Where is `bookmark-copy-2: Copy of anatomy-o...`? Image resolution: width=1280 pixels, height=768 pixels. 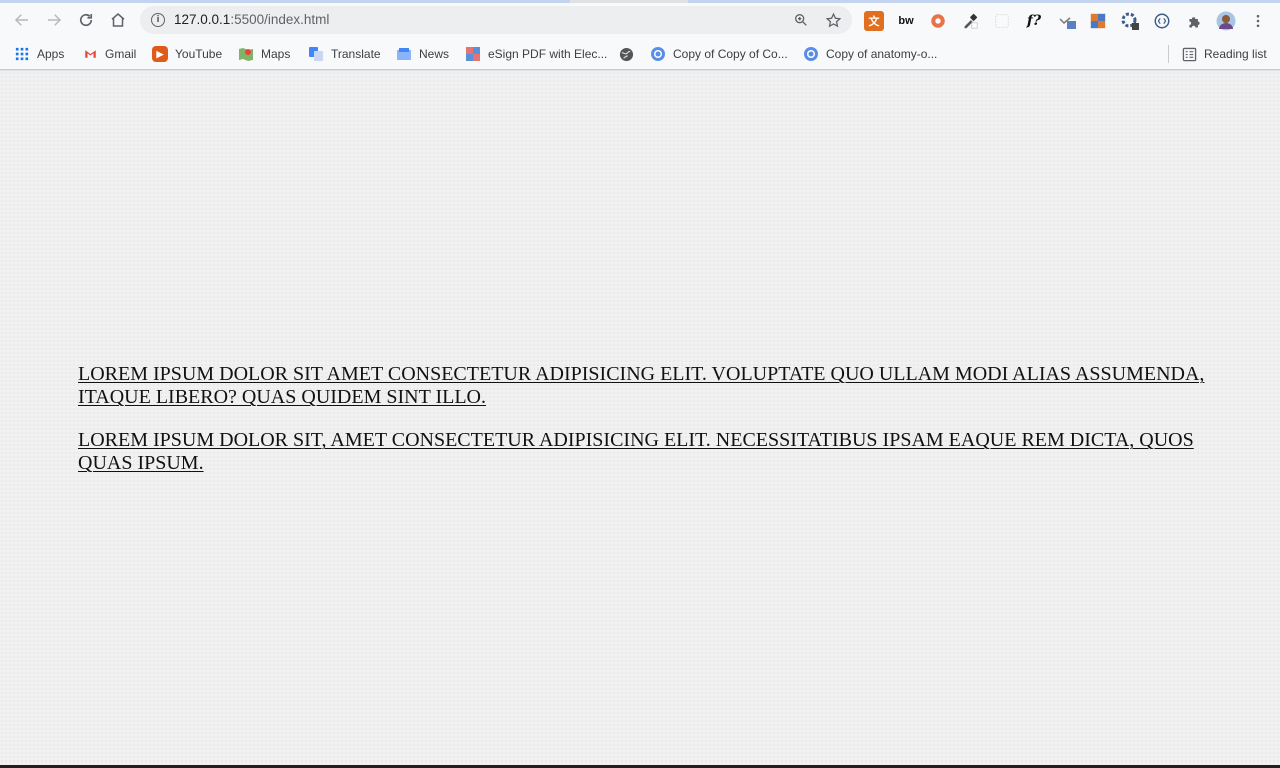 bookmark-copy-2: Copy of anatomy-o... is located at coordinates (870, 54).